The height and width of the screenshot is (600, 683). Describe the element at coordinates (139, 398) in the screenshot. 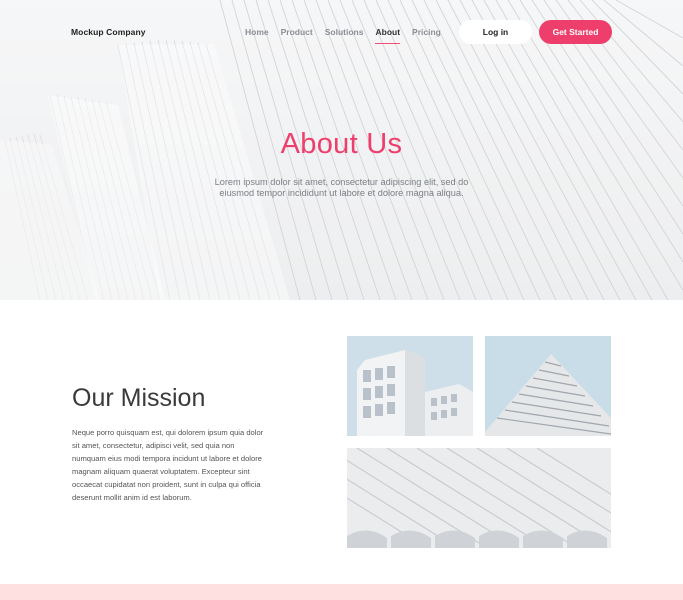

I see `mission-title: Our Mission` at that location.